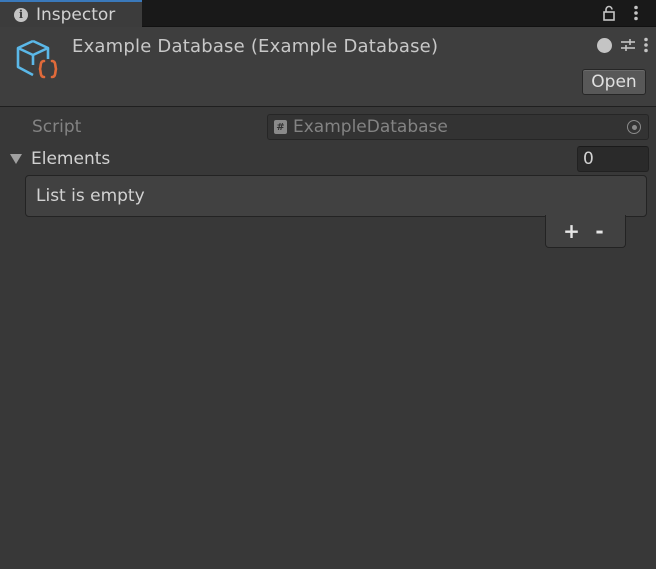 This screenshot has width=656, height=569. Describe the element at coordinates (600, 231) in the screenshot. I see `remove-element-button: -` at that location.